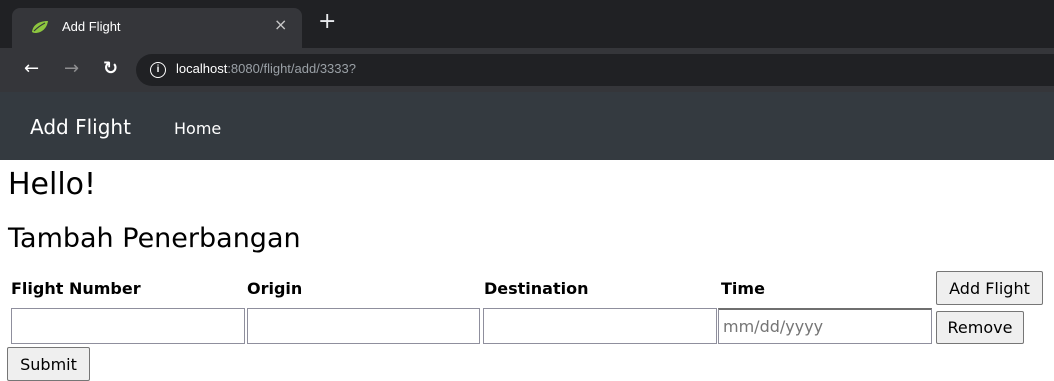 The image size is (1054, 381). Describe the element at coordinates (536, 288) in the screenshot. I see `column-header-destination: Destination` at that location.